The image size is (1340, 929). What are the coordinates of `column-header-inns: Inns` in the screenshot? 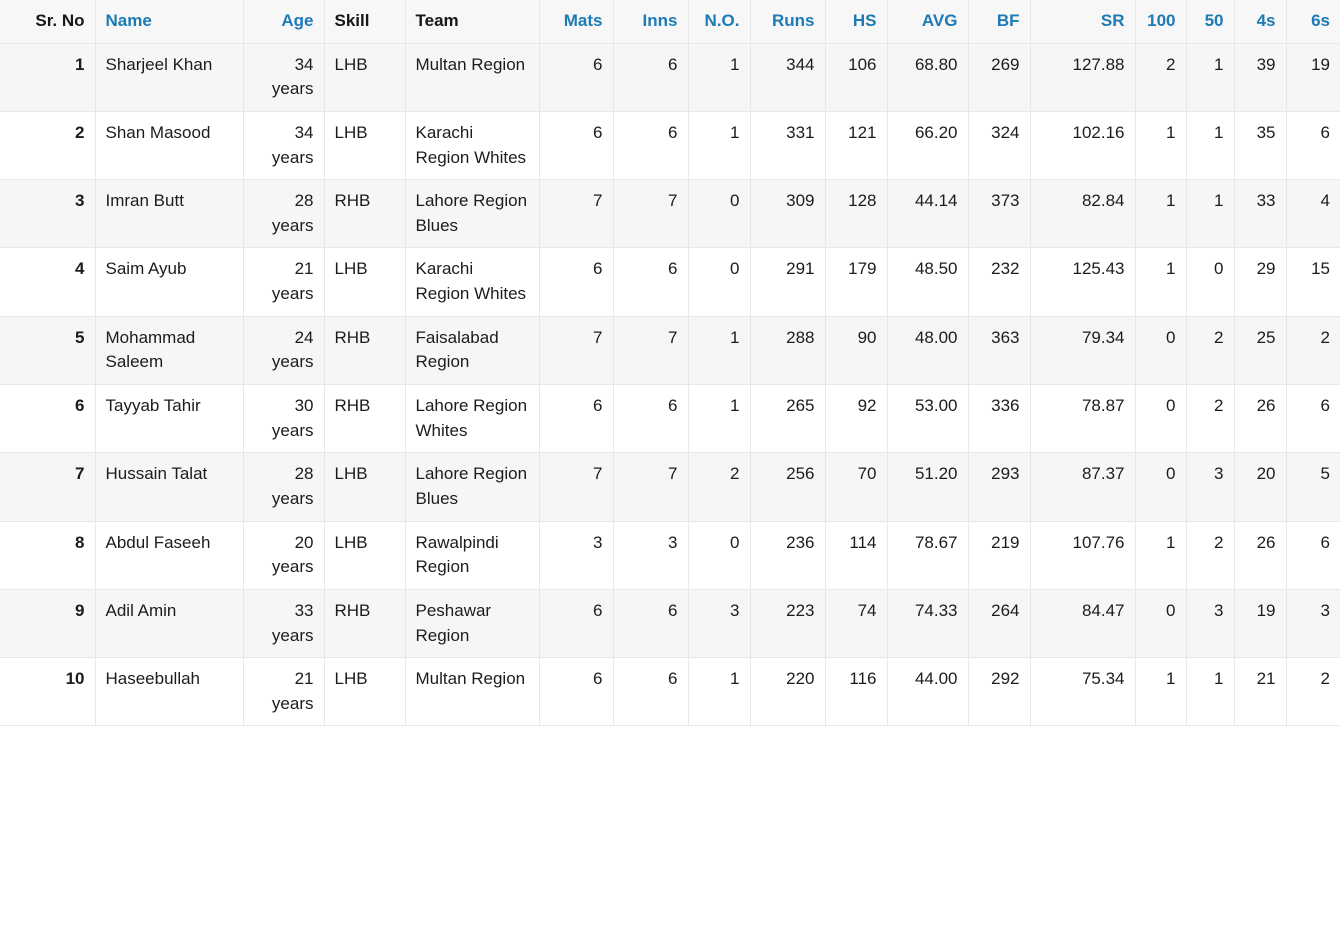 It's located at (651, 22).